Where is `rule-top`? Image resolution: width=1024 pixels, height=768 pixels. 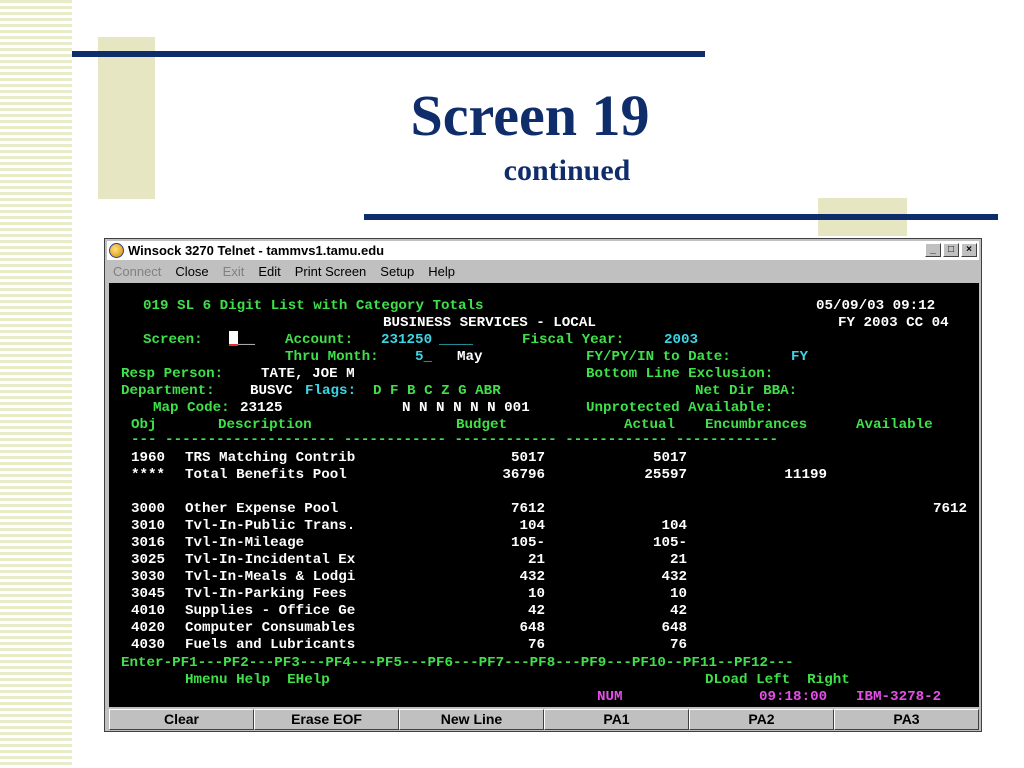
rule-top is located at coordinates (388, 54).